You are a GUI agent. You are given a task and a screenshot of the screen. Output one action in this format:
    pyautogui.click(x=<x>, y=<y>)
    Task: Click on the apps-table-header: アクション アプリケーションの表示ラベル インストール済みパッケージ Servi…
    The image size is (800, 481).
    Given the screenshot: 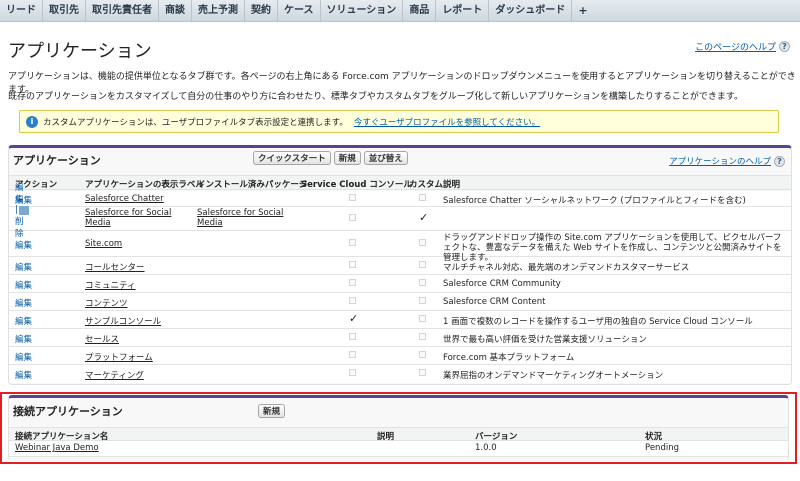 What is the action you would take?
    pyautogui.click(x=400, y=182)
    